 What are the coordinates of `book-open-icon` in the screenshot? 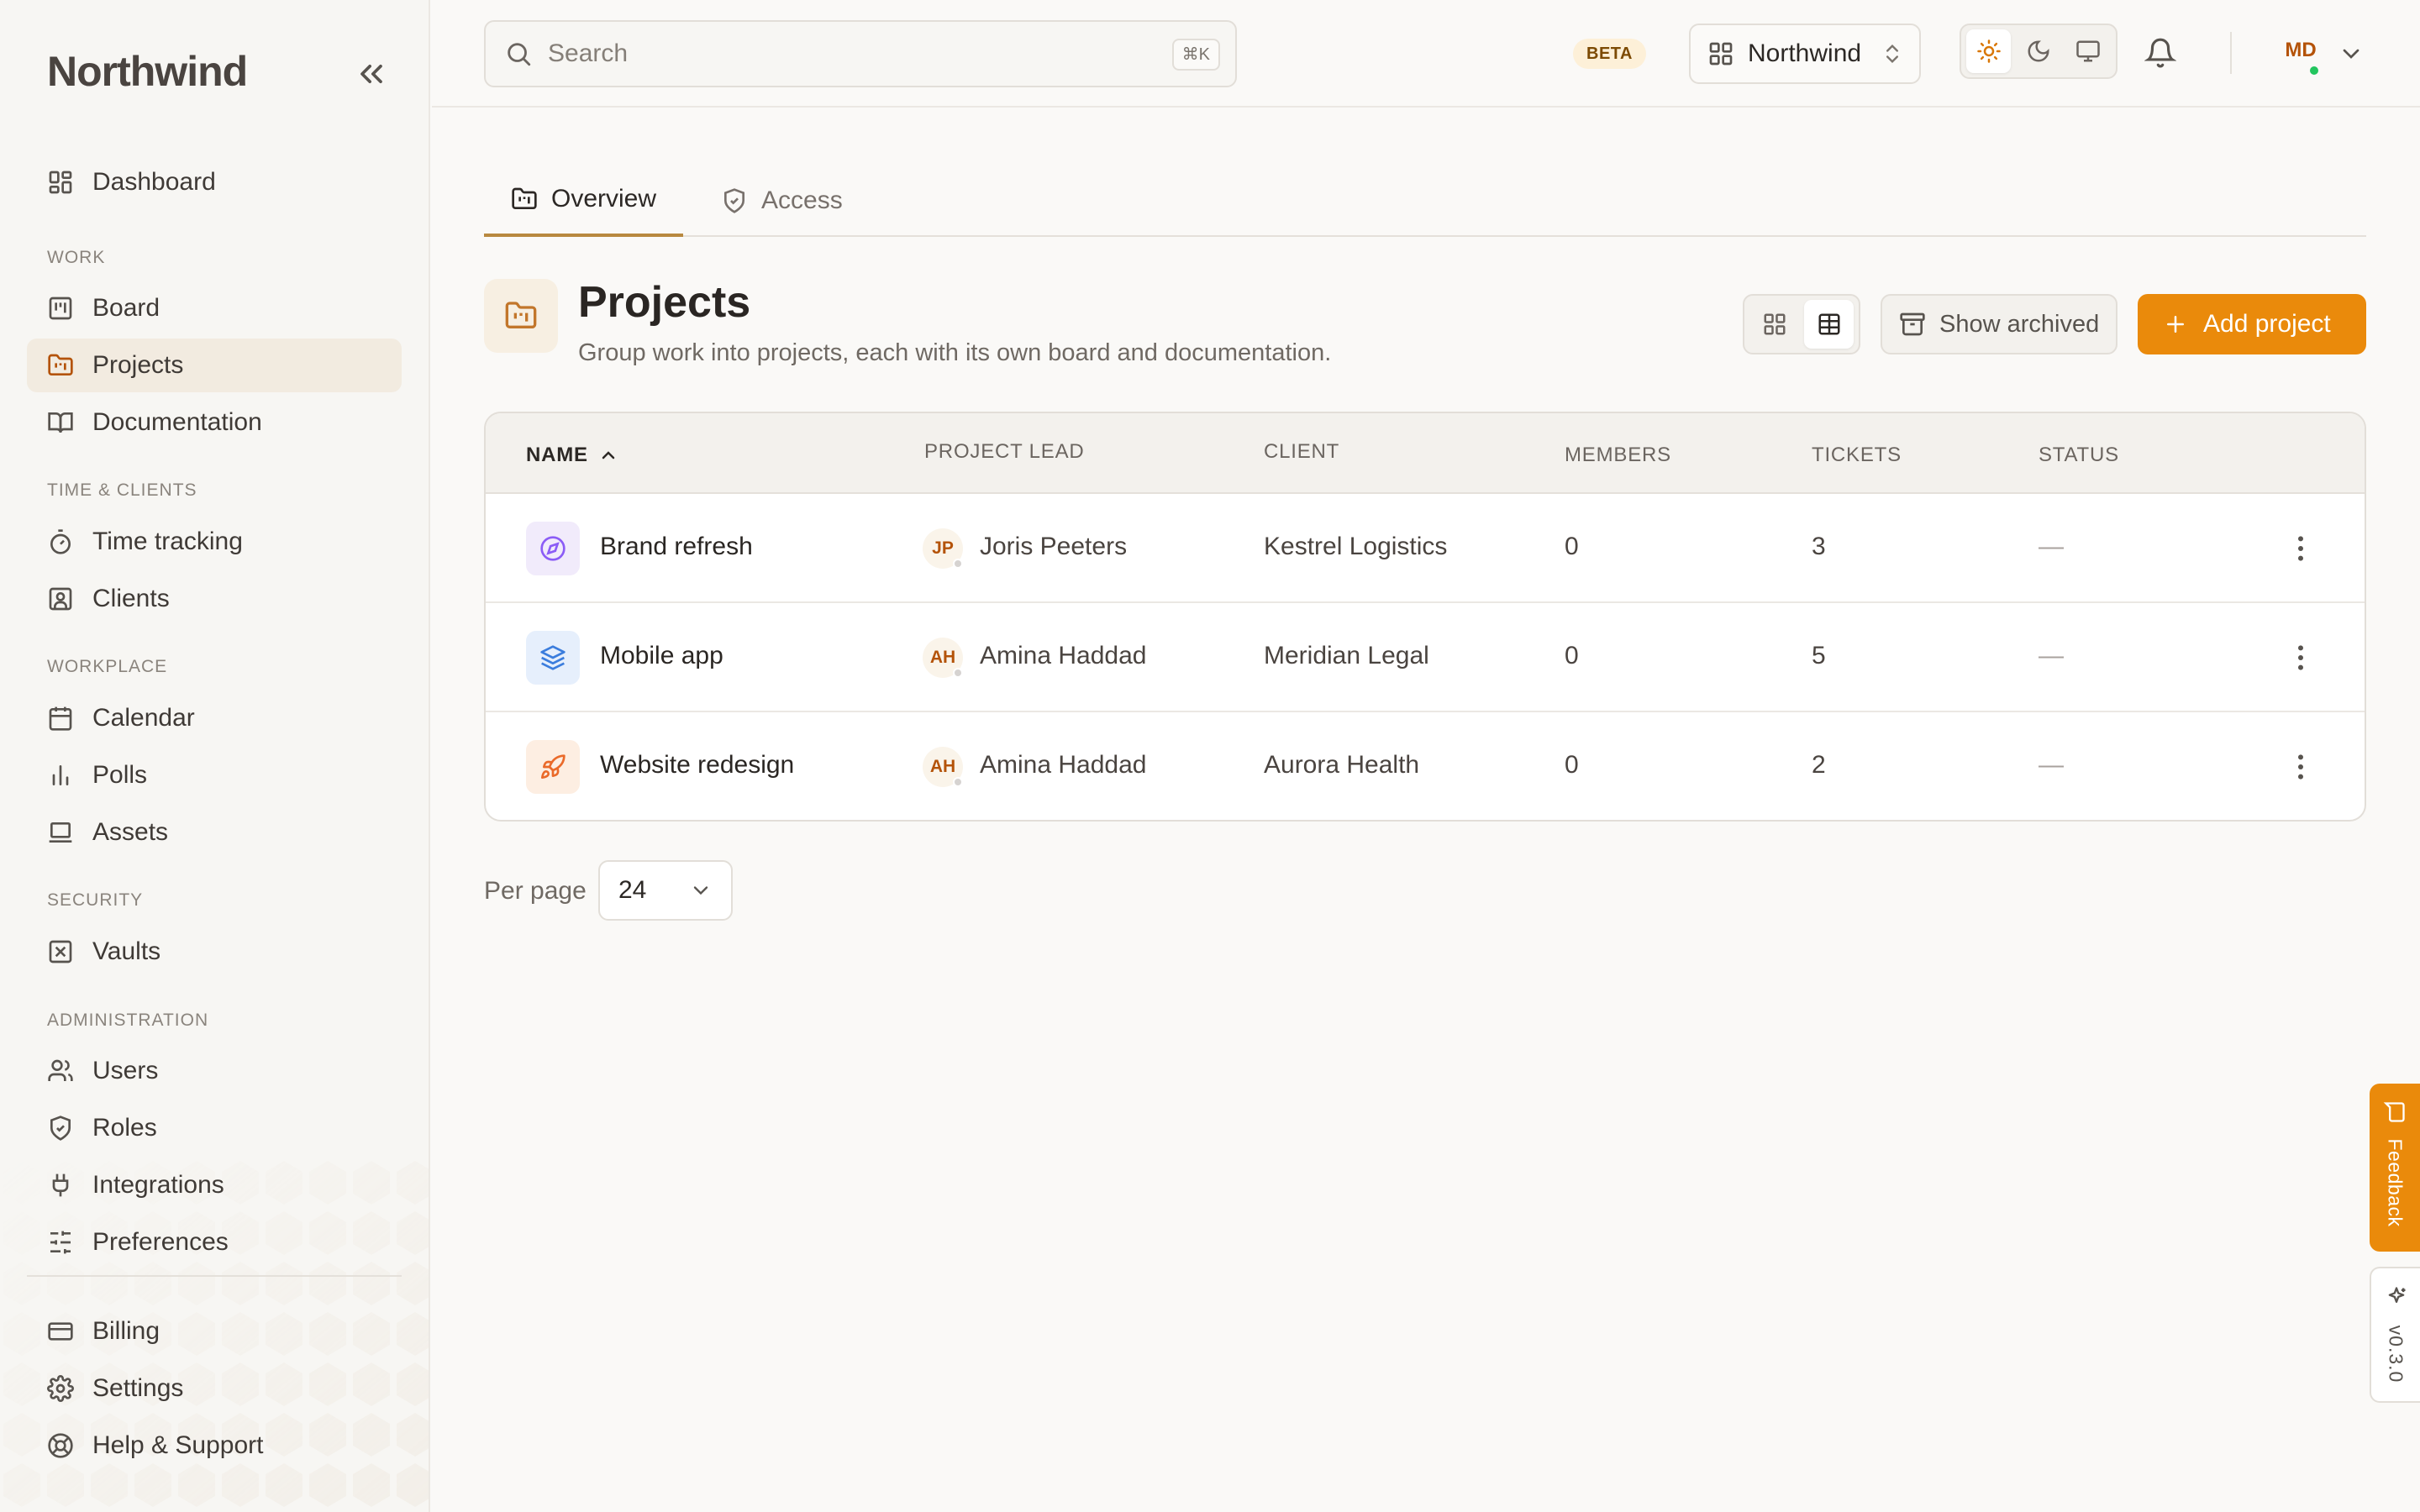 It's located at (60, 422).